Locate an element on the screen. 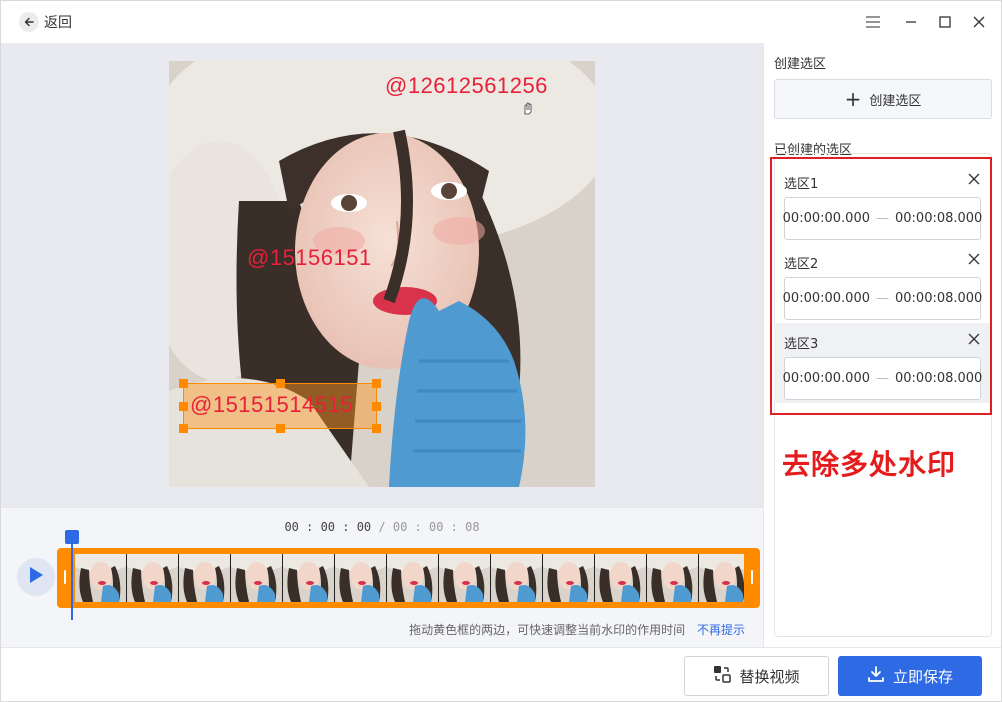 The height and width of the screenshot is (702, 1002). resize-handle-right is located at coordinates (376, 406).